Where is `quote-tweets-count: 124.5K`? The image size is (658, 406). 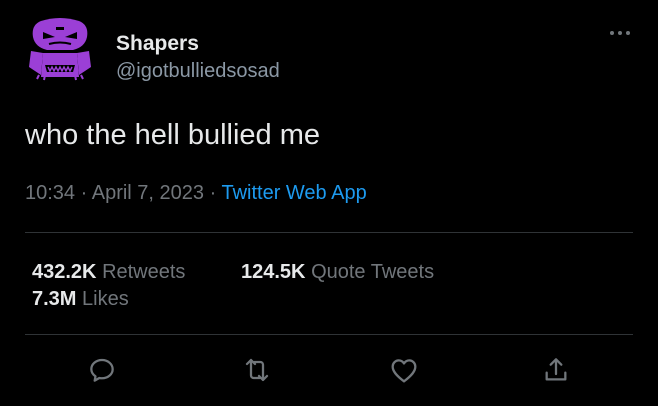
quote-tweets-count: 124.5K is located at coordinates (273, 272).